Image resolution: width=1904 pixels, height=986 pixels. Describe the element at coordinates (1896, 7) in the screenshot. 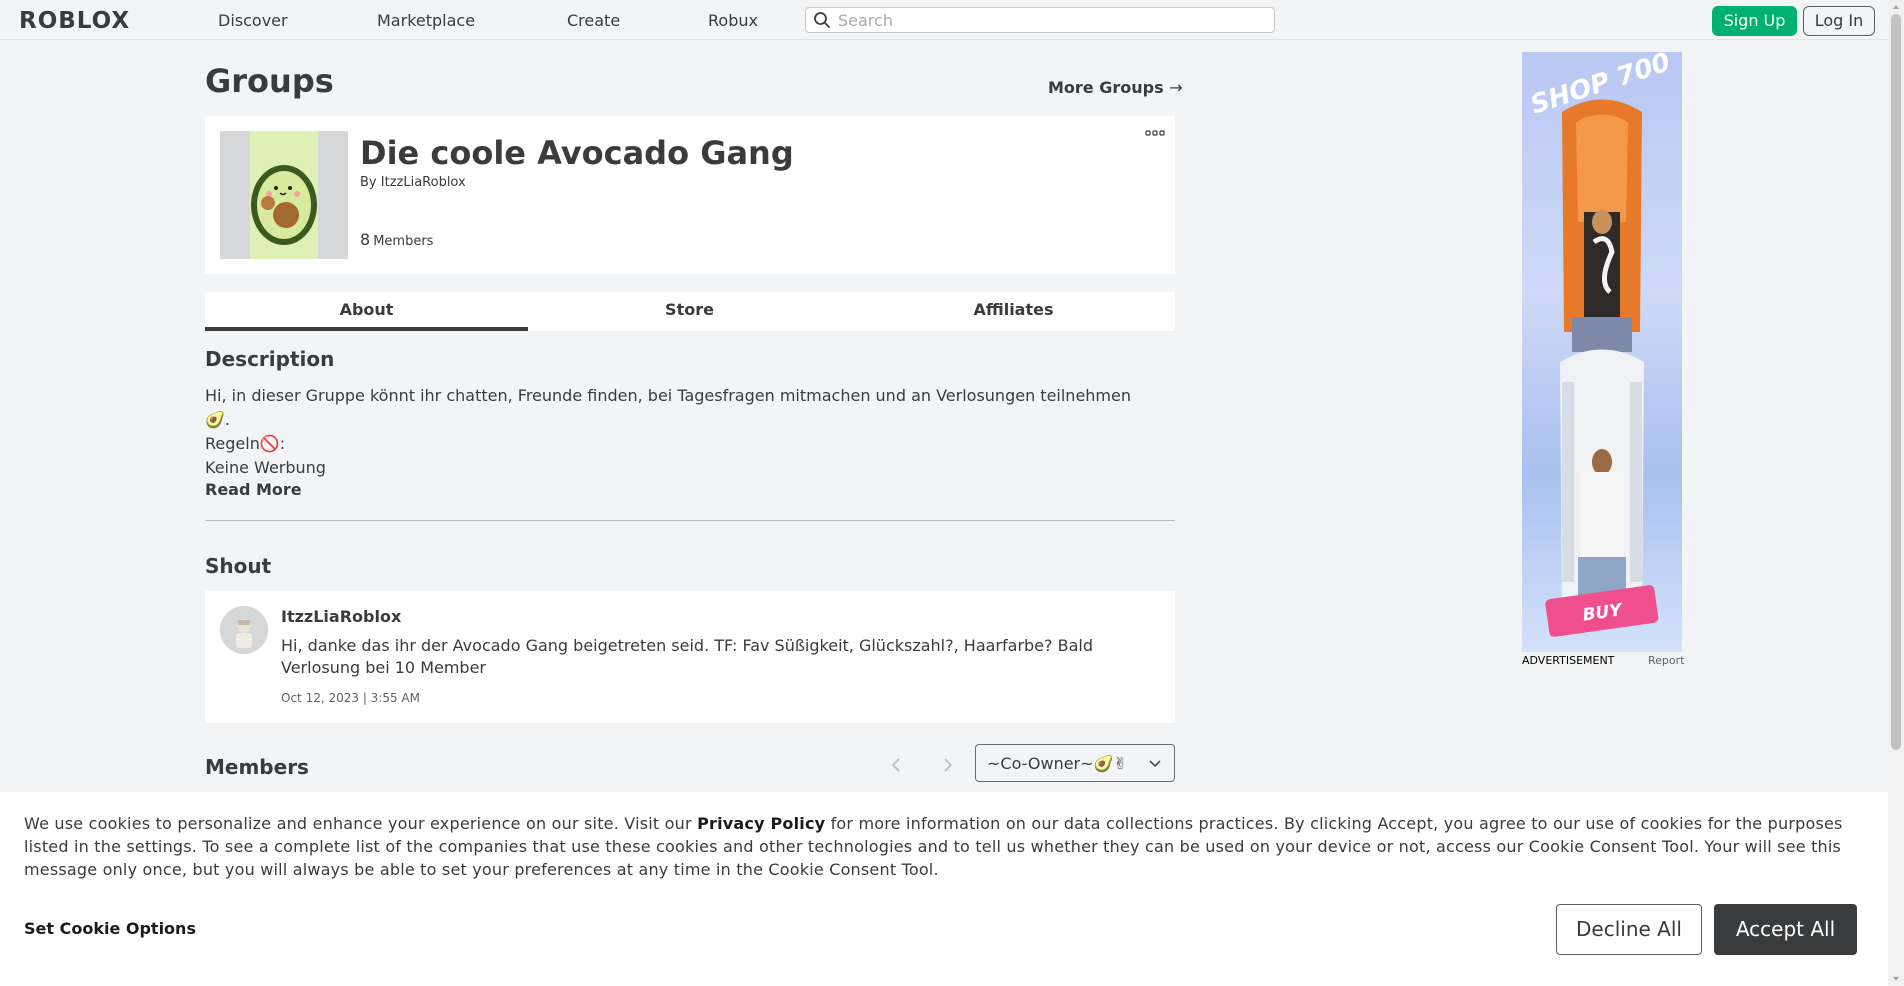

I see `scroll-up-arrow-icon` at that location.